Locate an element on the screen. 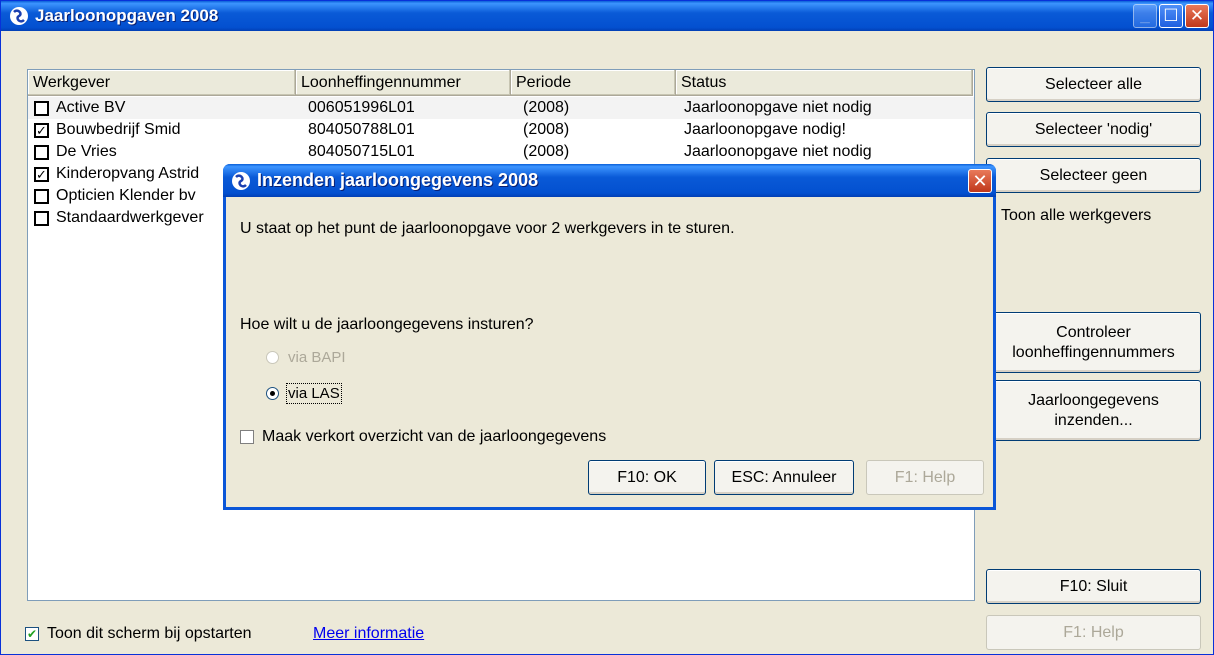 The width and height of the screenshot is (1214, 655). cell-werkgever: De Vries is located at coordinates (86, 151).